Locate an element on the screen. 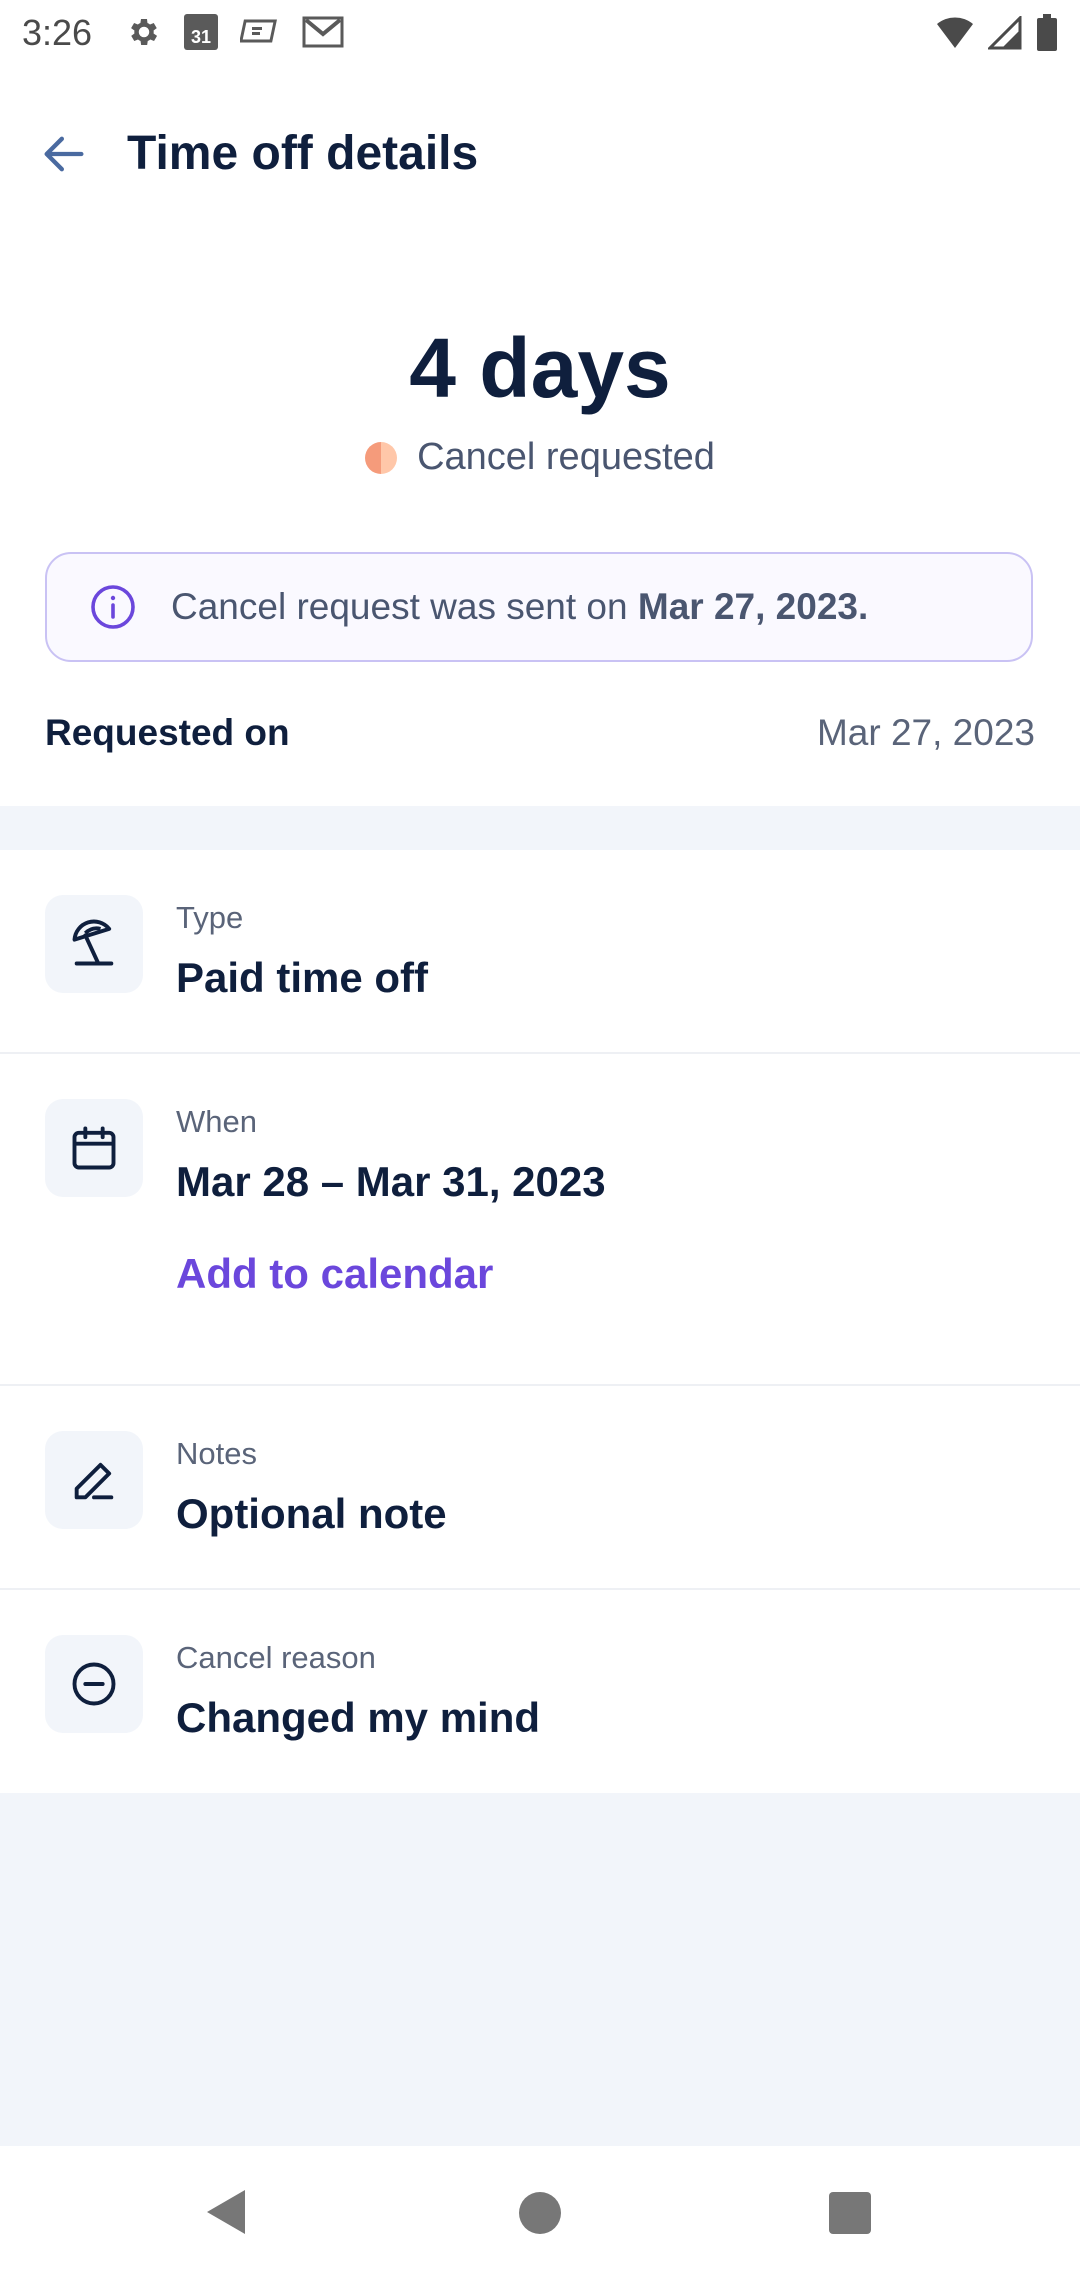 The height and width of the screenshot is (2280, 1080). when-icon-box is located at coordinates (94, 1148).